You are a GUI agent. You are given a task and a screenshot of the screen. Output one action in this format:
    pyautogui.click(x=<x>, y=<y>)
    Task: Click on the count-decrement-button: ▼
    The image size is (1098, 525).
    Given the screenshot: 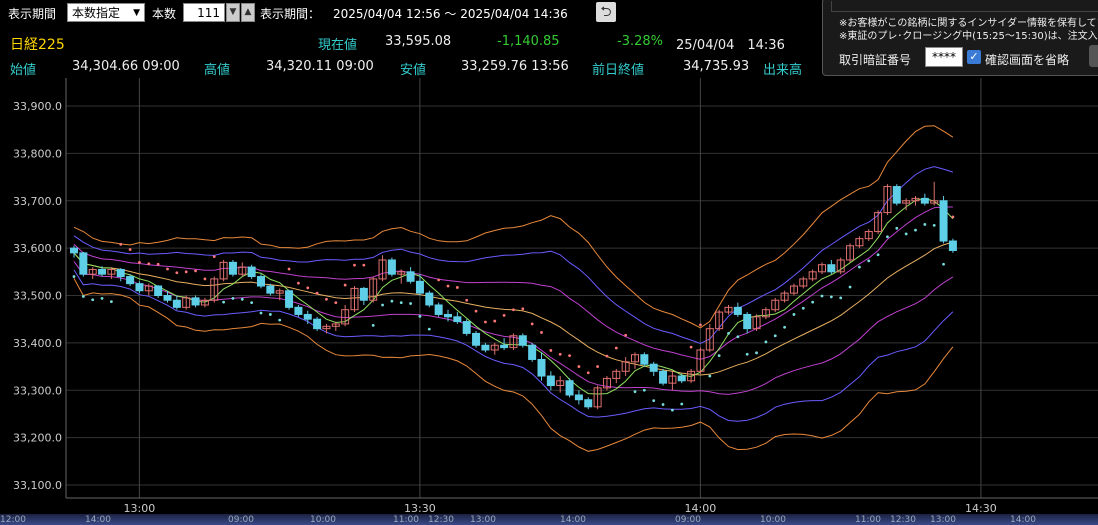 What is the action you would take?
    pyautogui.click(x=233, y=12)
    